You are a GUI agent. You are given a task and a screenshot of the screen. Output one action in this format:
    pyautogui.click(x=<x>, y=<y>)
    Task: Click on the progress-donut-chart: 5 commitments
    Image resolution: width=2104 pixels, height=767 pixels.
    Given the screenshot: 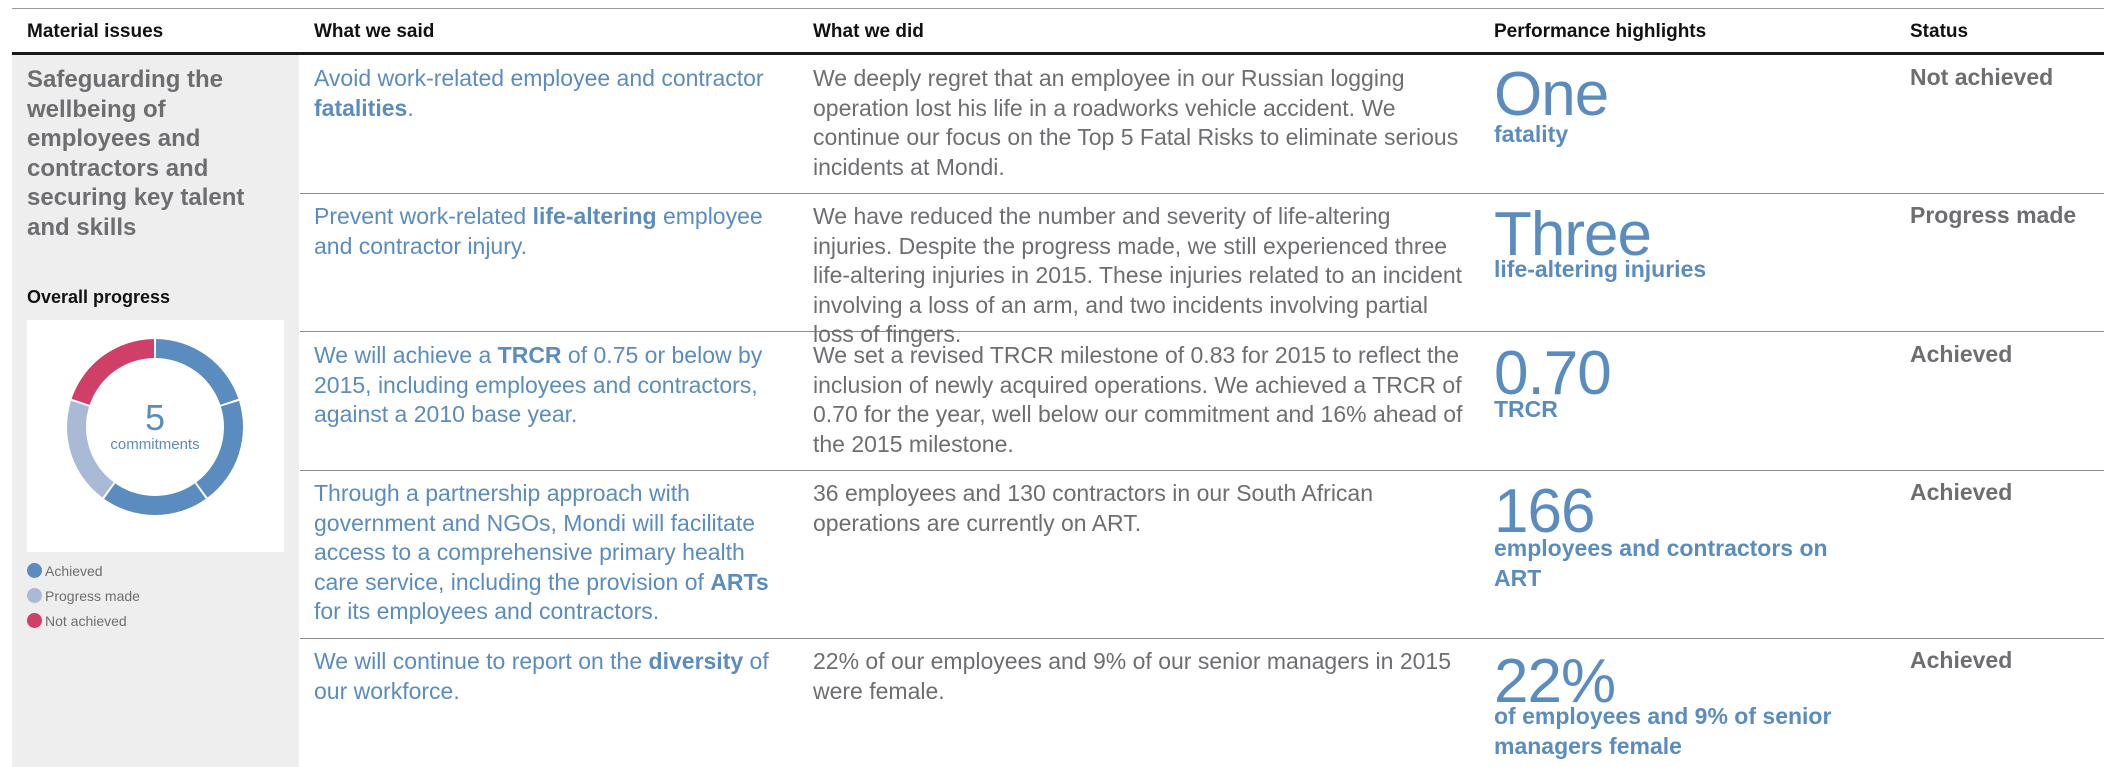 What is the action you would take?
    pyautogui.click(x=155, y=436)
    